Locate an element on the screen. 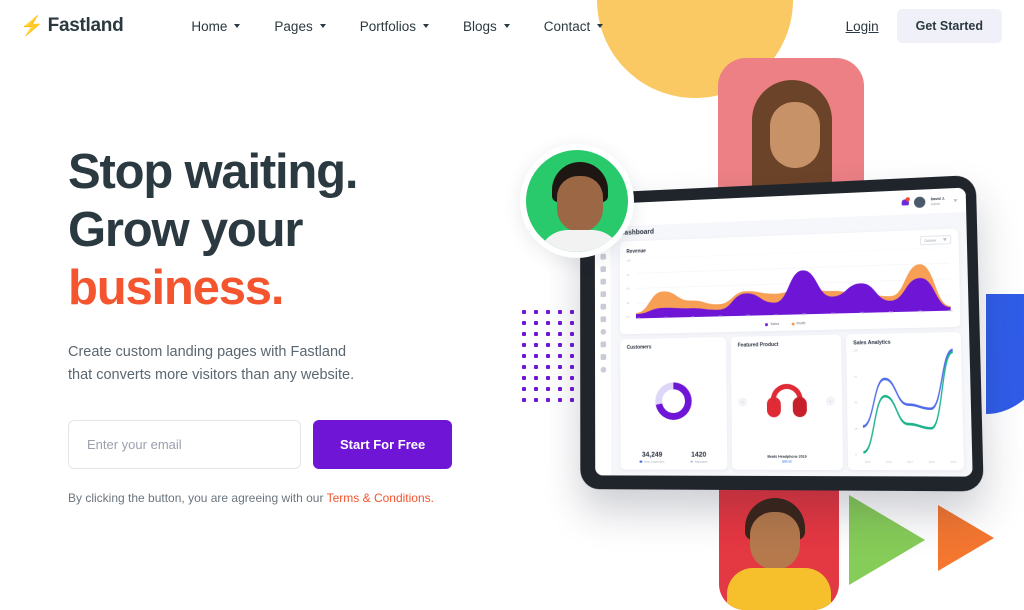 Image resolution: width=1024 pixels, height=610 pixels. axis-tick: 75 is located at coordinates (855, 377).